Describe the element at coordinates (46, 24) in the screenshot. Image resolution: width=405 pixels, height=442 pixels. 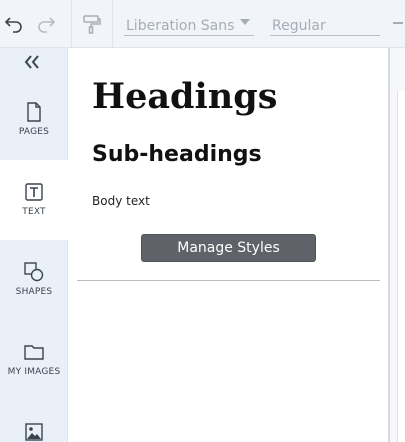
I see `redo-icon` at that location.